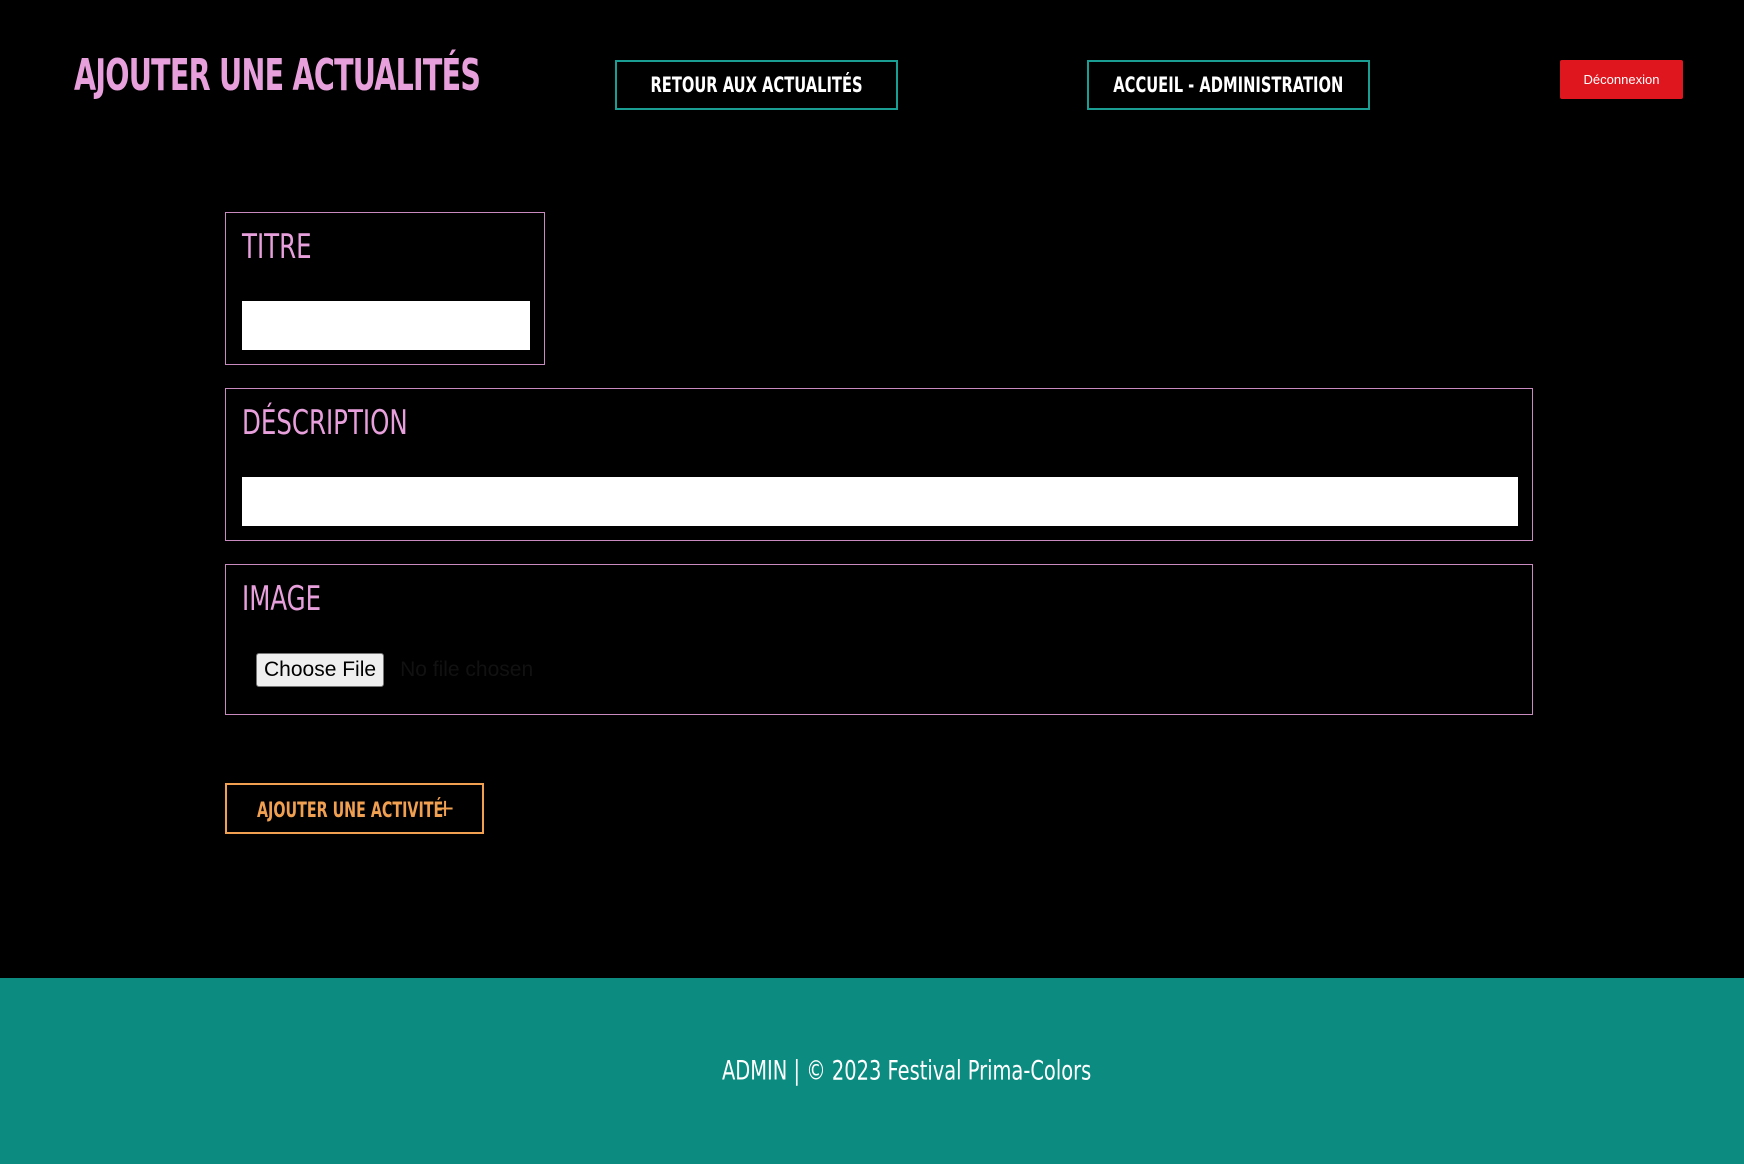  What do you see at coordinates (445, 808) in the screenshot?
I see `plus-icon: +` at bounding box center [445, 808].